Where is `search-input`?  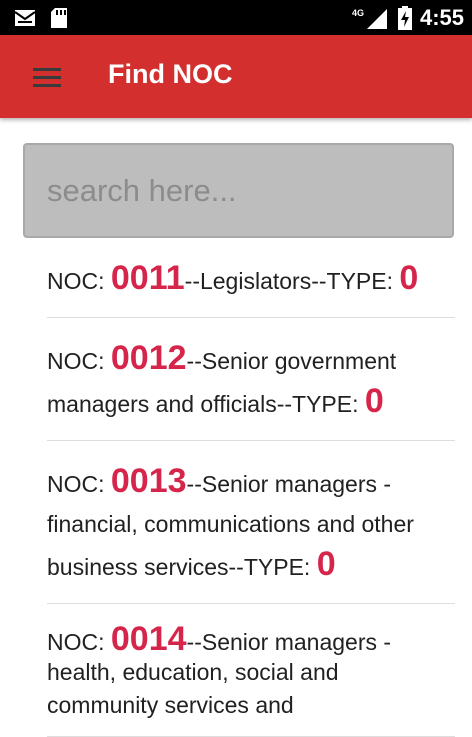 search-input is located at coordinates (238, 190).